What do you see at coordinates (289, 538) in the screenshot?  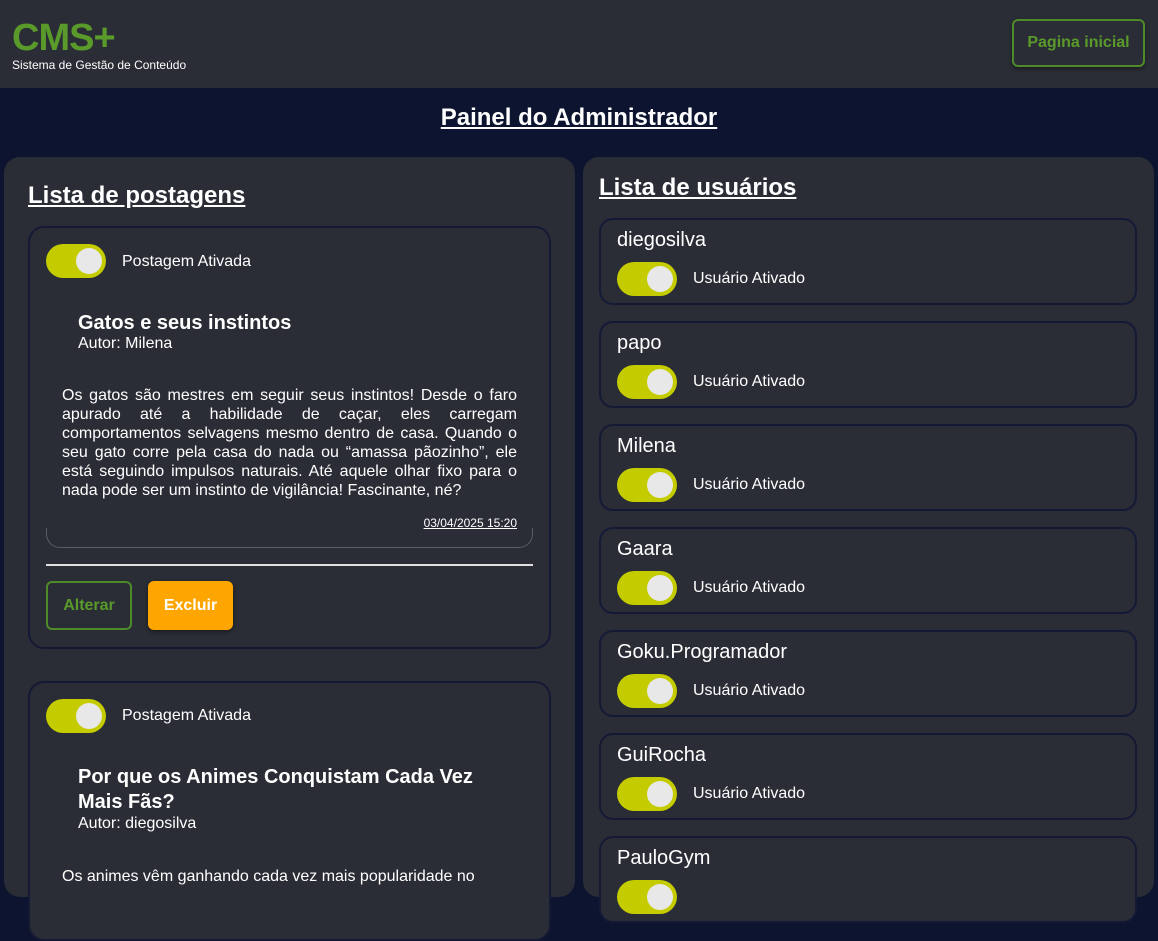 I see `post-content-border` at bounding box center [289, 538].